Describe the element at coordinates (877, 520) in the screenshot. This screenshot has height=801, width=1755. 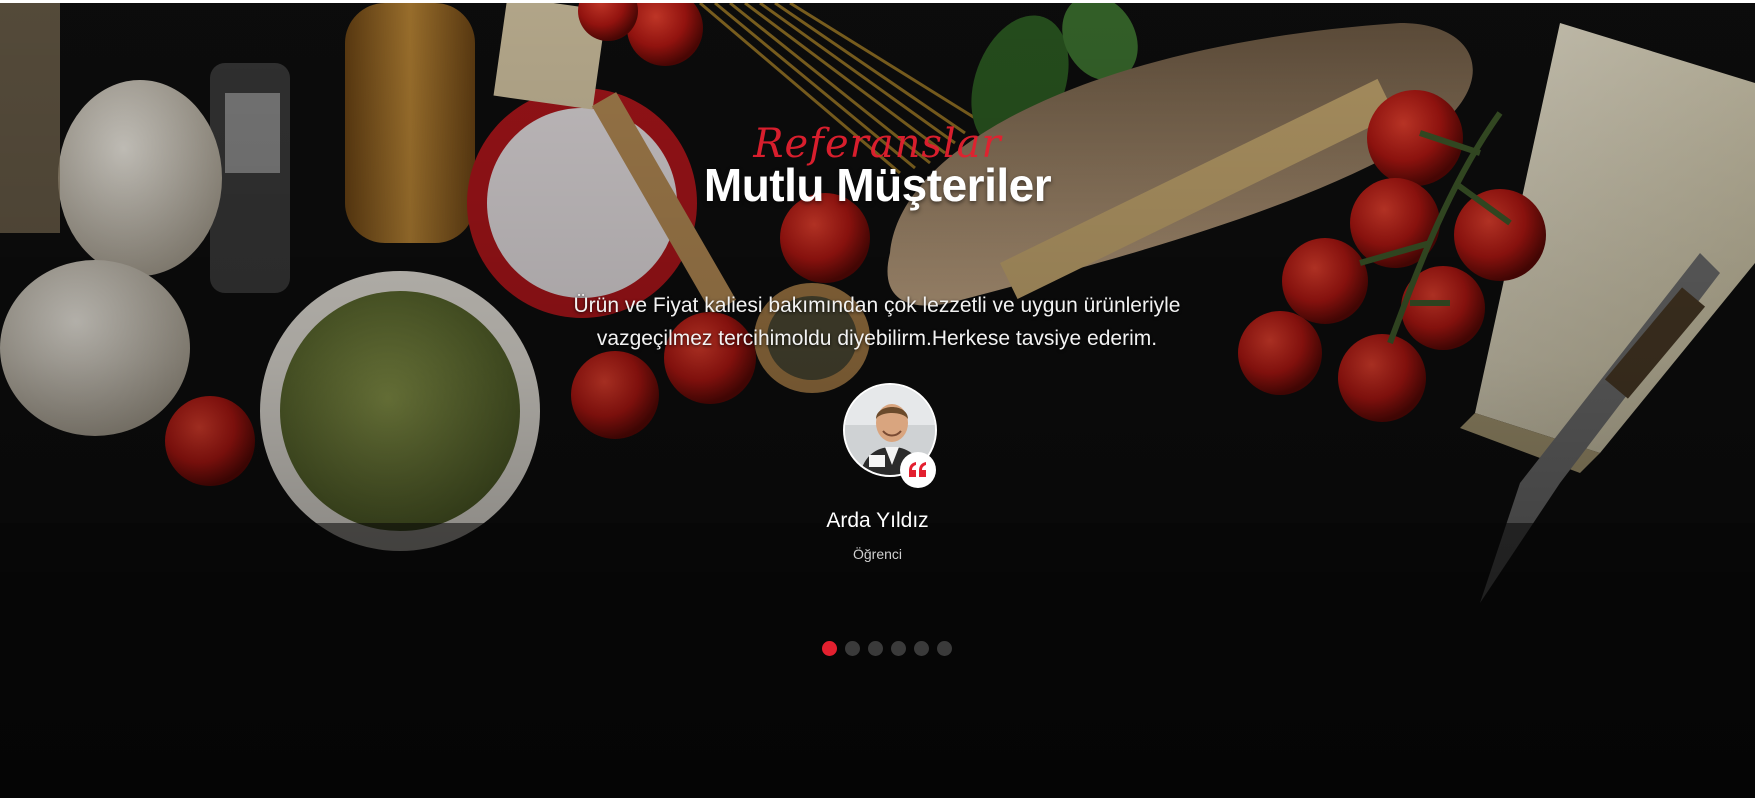
I see `testimonial-author-name: Arda Yıldız` at that location.